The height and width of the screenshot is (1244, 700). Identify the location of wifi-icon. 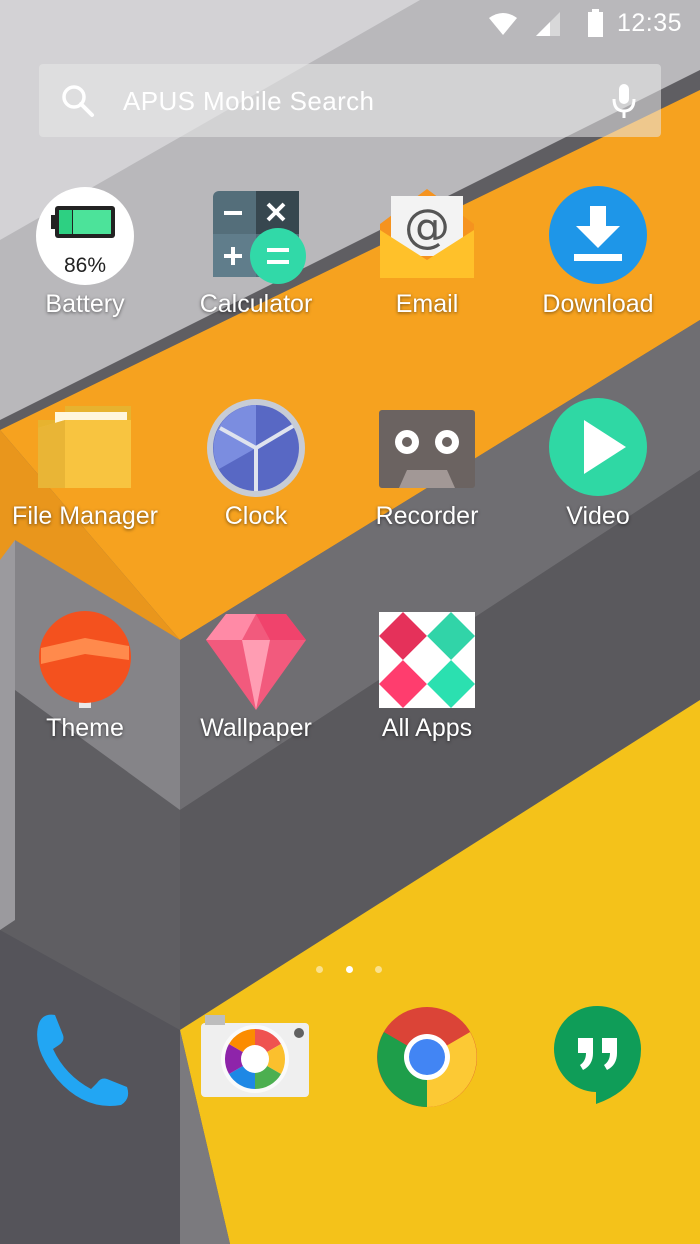
(503, 24).